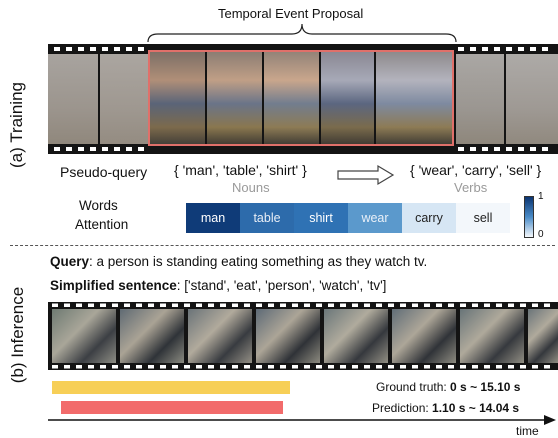 This screenshot has height=438, width=558. I want to click on prediction-value: 1.10 s ~ 14.04 s, so click(476, 408).